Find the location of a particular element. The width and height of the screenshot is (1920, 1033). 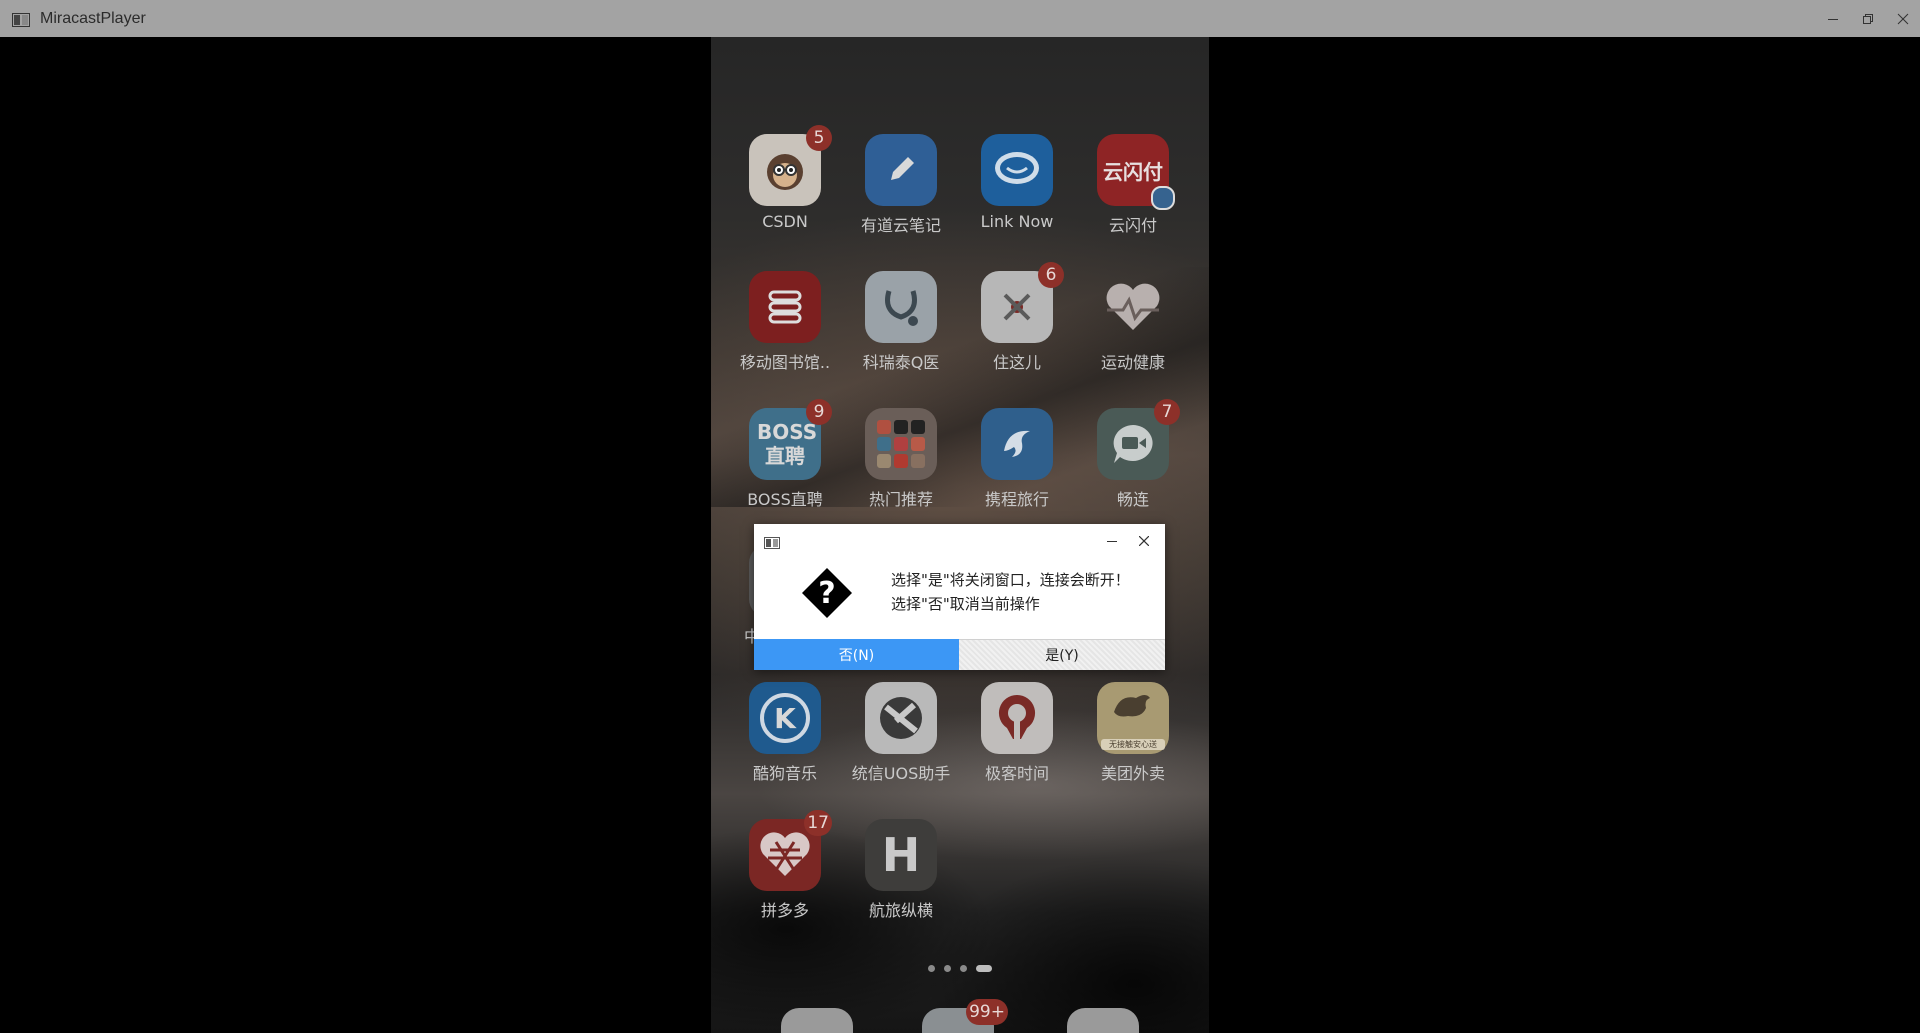

no-button: 否(N) is located at coordinates (856, 654).